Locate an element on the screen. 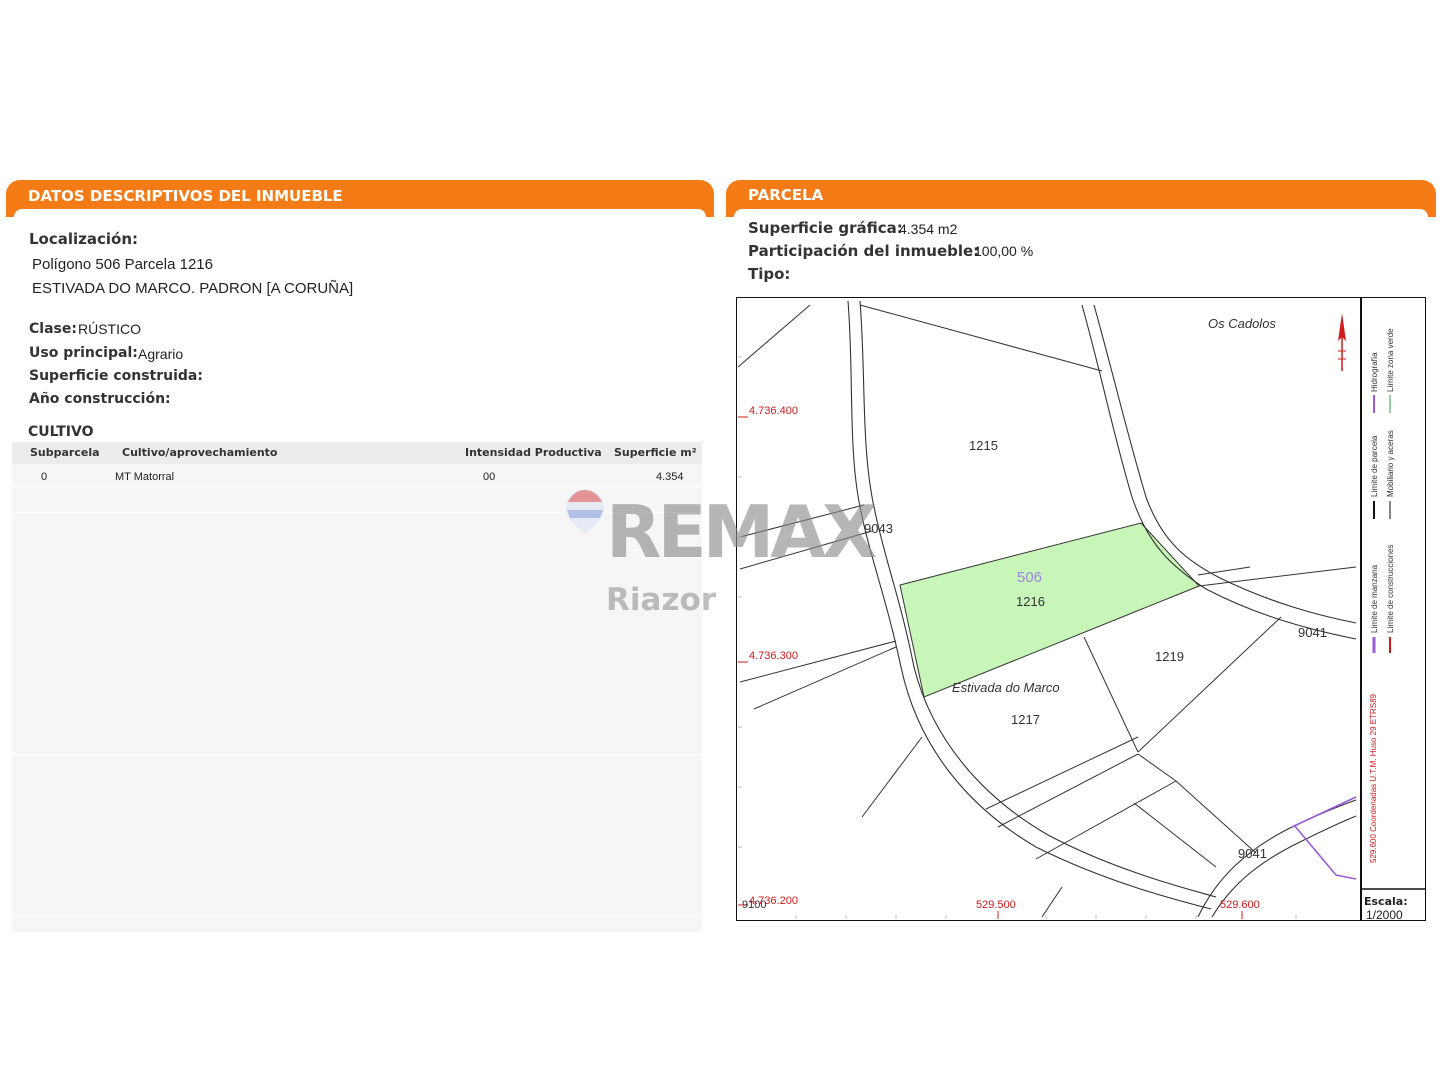 The width and height of the screenshot is (1440, 1080). parcel-label: 1217 is located at coordinates (1025, 719).